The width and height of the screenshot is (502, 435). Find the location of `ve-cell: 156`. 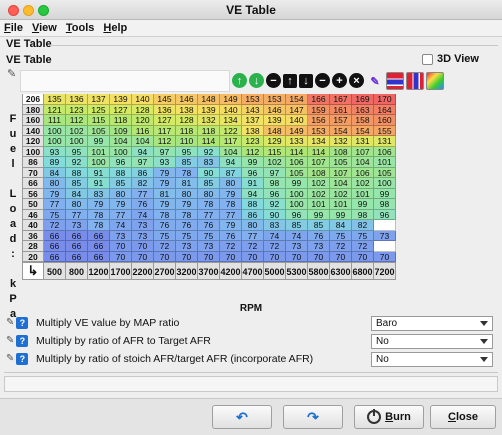

ve-cell: 156 is located at coordinates (319, 120).